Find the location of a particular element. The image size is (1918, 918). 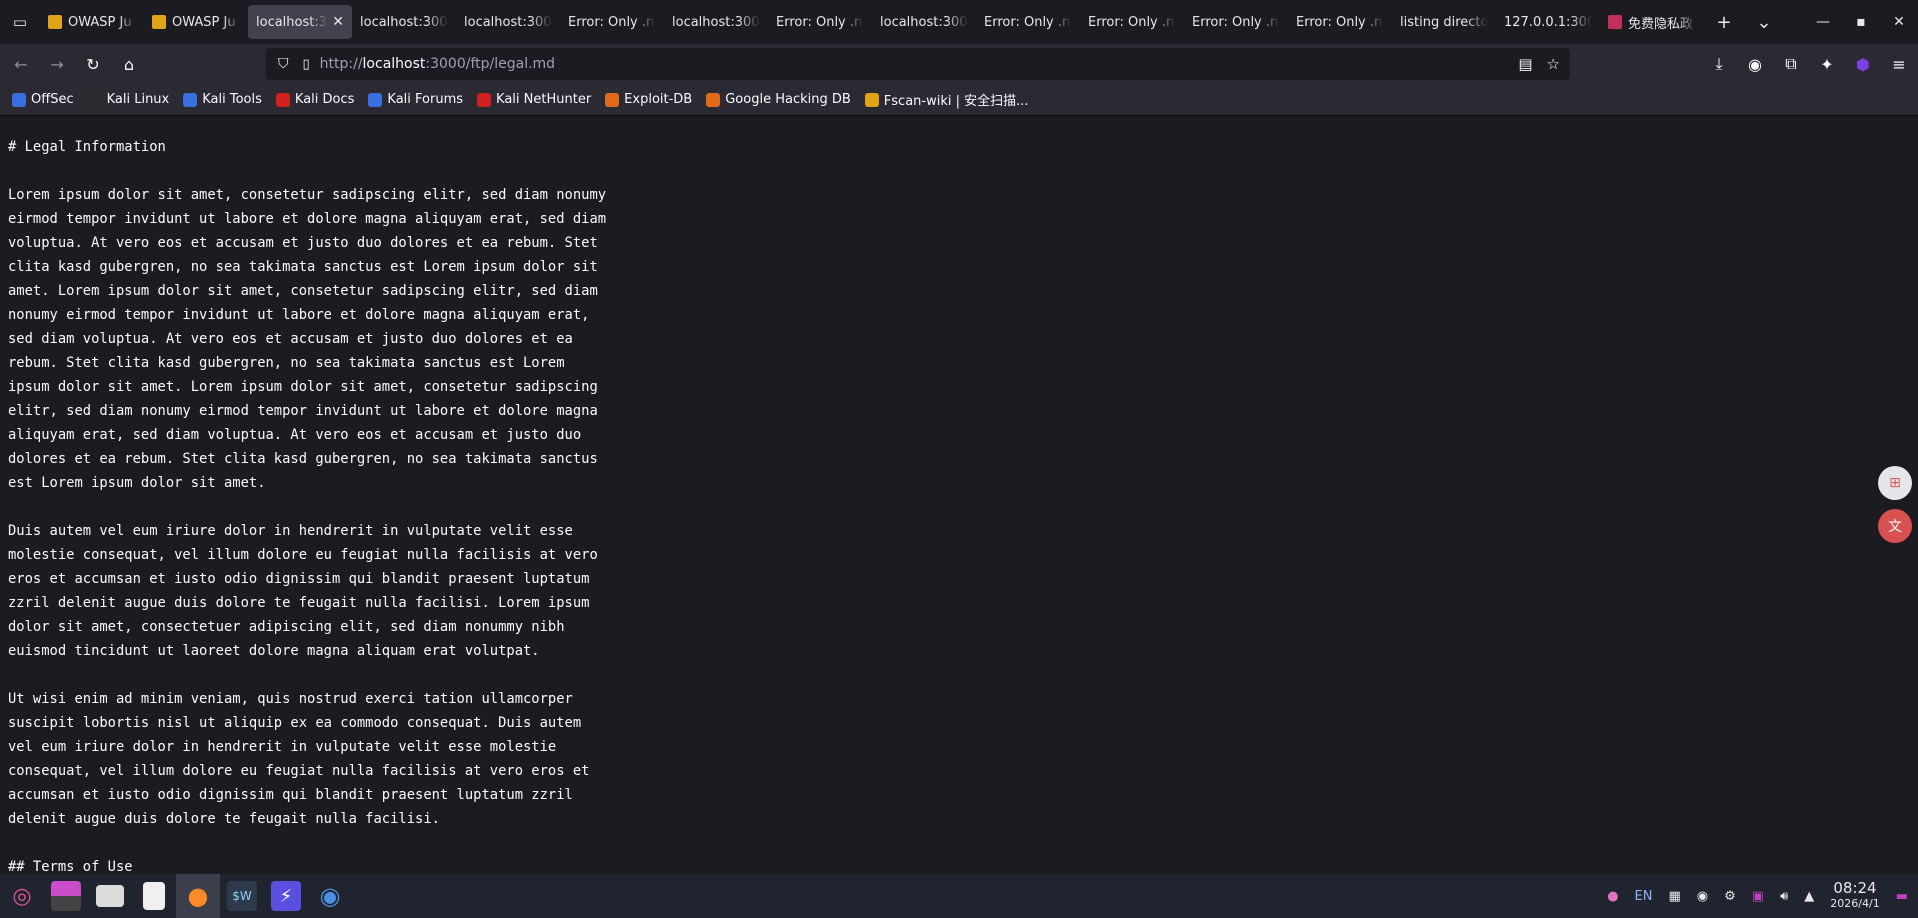

tab-6: localhost:300 is located at coordinates (716, 22).